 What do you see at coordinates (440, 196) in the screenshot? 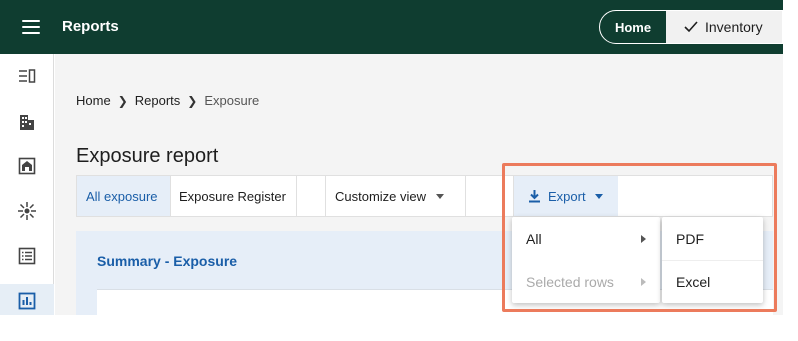
I see `caret-down-icon` at bounding box center [440, 196].